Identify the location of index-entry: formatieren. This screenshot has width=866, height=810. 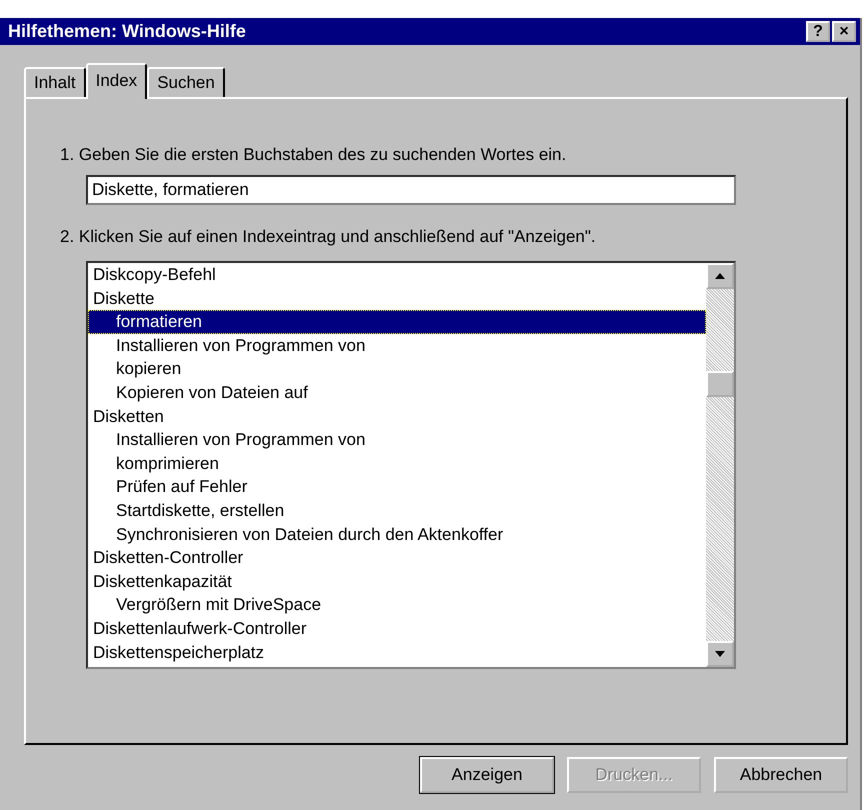
(397, 322).